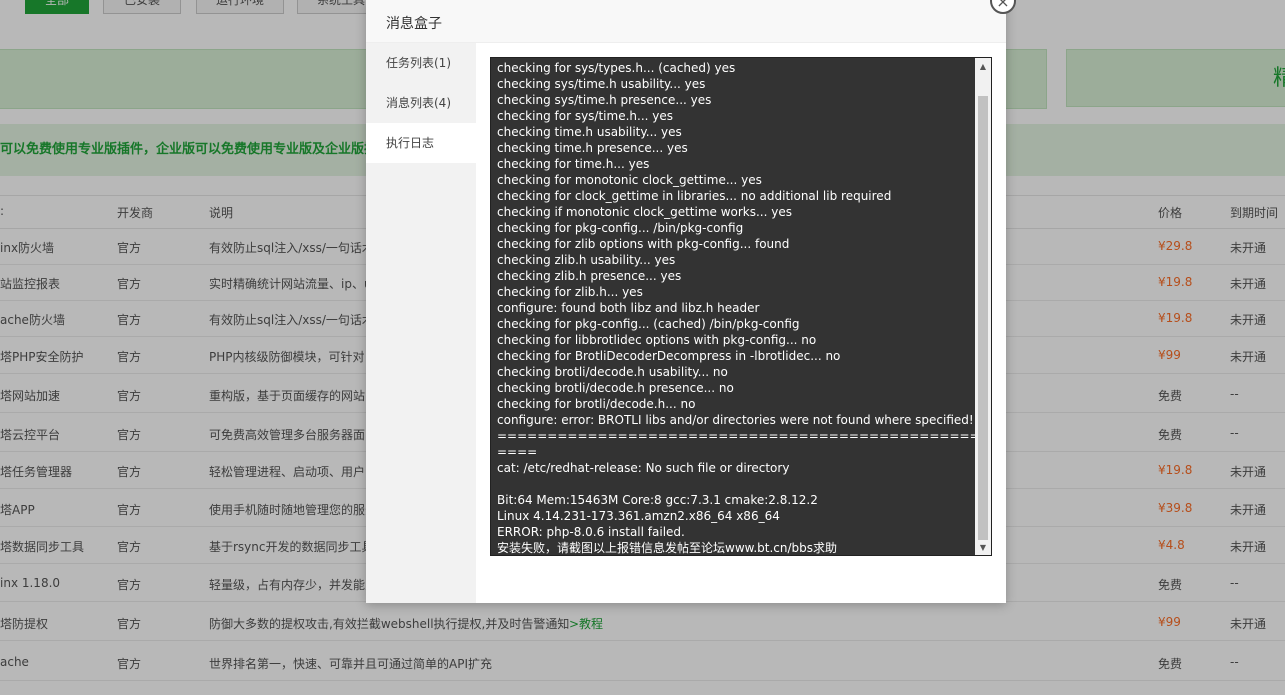 This screenshot has width=1285, height=695. I want to click on tab-task-list-label: 任务列表(1), so click(418, 63).